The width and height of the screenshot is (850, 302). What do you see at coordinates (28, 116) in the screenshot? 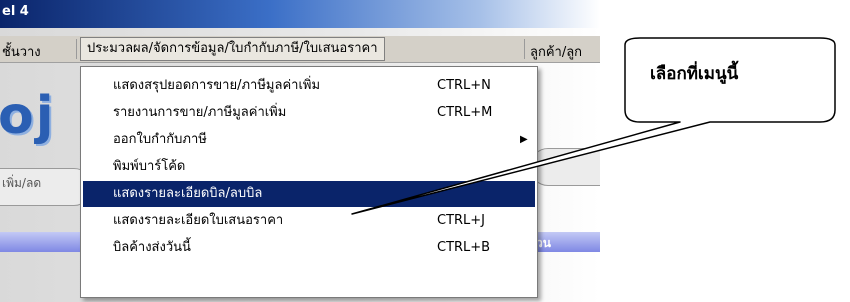
I see `app-logo: oj` at bounding box center [28, 116].